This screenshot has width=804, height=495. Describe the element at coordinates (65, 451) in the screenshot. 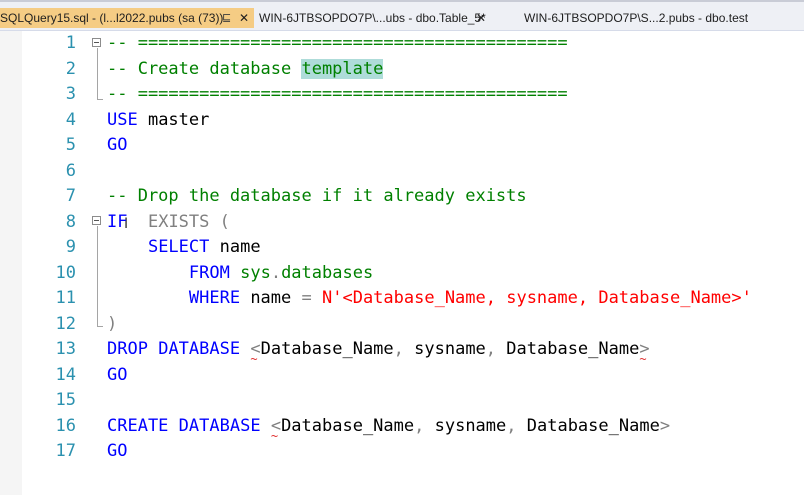

I see `line-number: 17` at that location.